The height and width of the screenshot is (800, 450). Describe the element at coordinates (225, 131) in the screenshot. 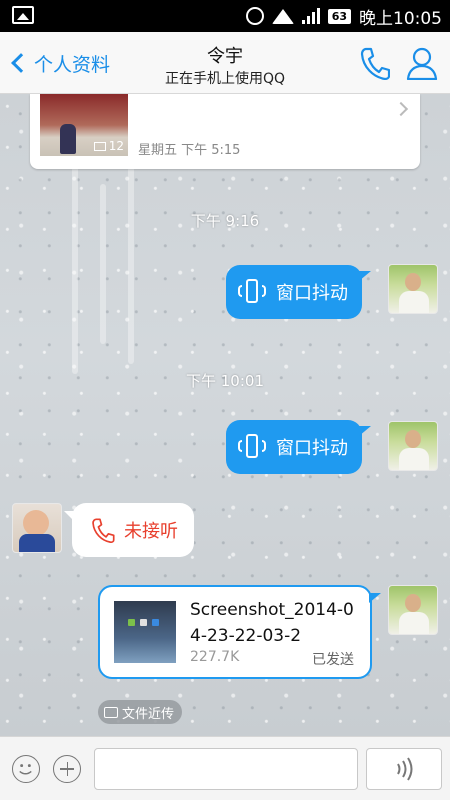

I see `photo-album-card: 12 星期五 下午 5:15` at that location.